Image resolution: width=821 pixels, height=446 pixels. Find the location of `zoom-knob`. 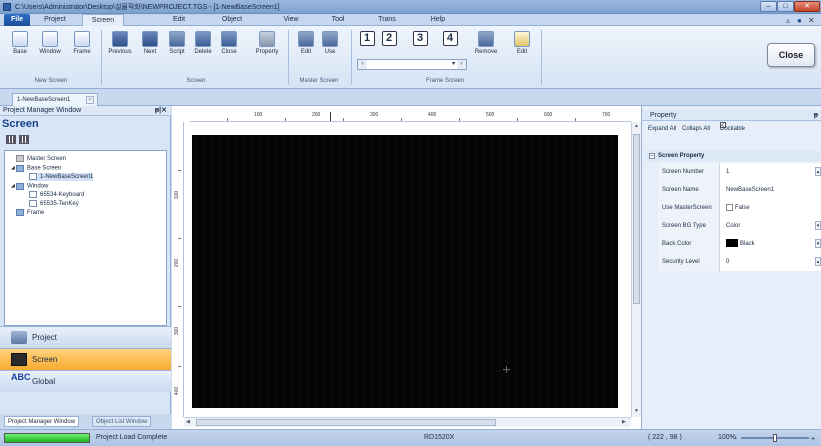

zoom-knob is located at coordinates (775, 438).